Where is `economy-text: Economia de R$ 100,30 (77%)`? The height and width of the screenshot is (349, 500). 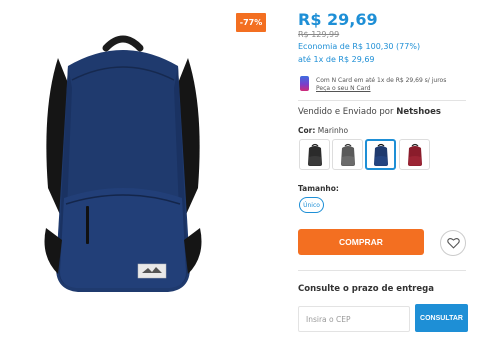
economy-text: Economia de R$ 100,30 (77%) is located at coordinates (359, 46).